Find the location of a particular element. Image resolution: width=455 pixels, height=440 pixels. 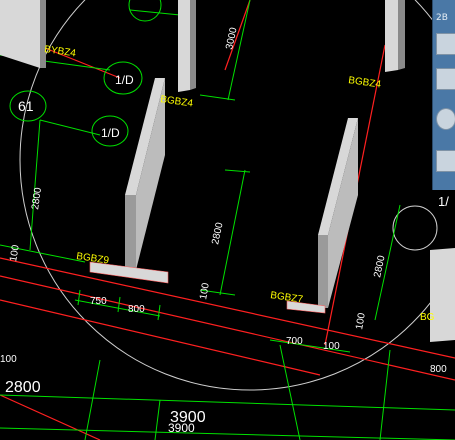

dim-800-a: 800 is located at coordinates (136, 309).